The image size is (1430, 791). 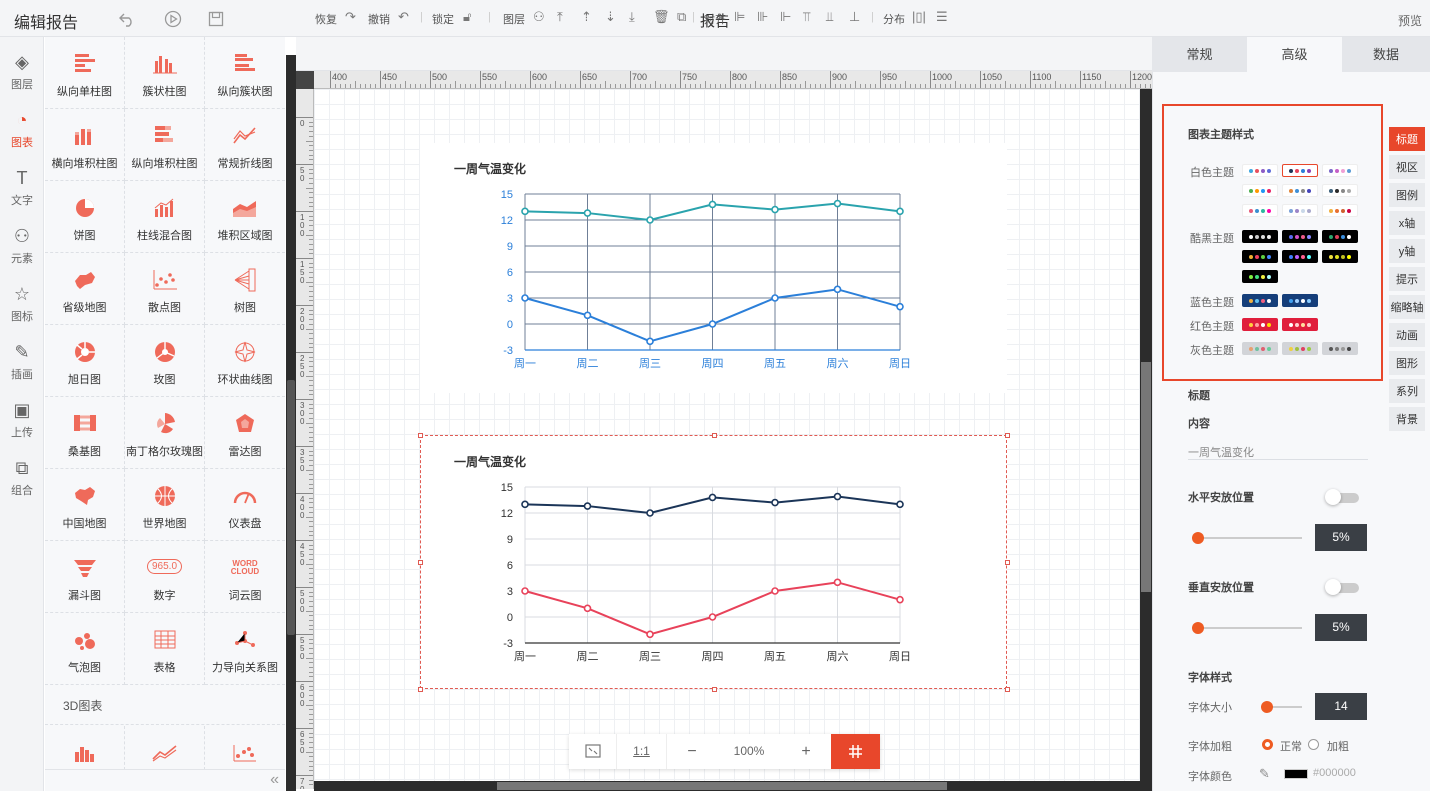 What do you see at coordinates (539, 17) in the screenshot?
I see `layer-group-icon: ⚇` at bounding box center [539, 17].